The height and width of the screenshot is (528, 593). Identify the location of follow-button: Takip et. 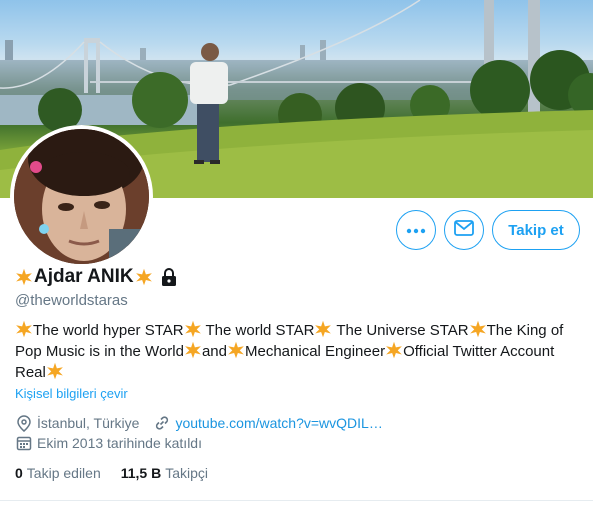
(536, 230).